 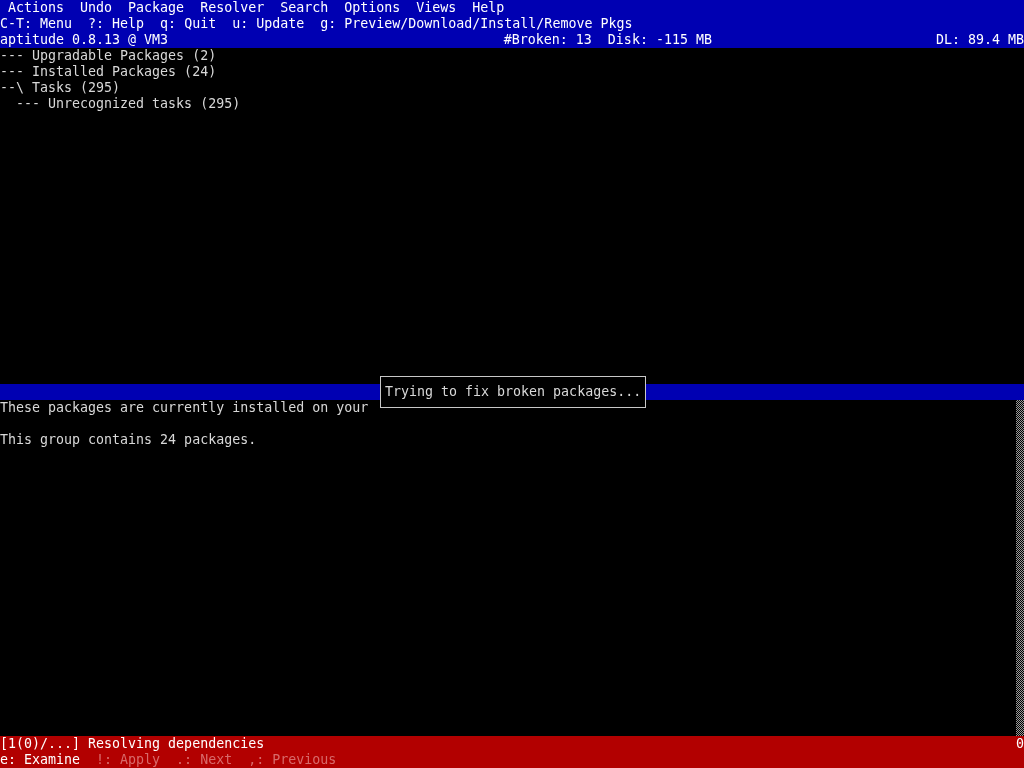 What do you see at coordinates (129, 440) in the screenshot?
I see `description-text: This group contains 24 packages.` at bounding box center [129, 440].